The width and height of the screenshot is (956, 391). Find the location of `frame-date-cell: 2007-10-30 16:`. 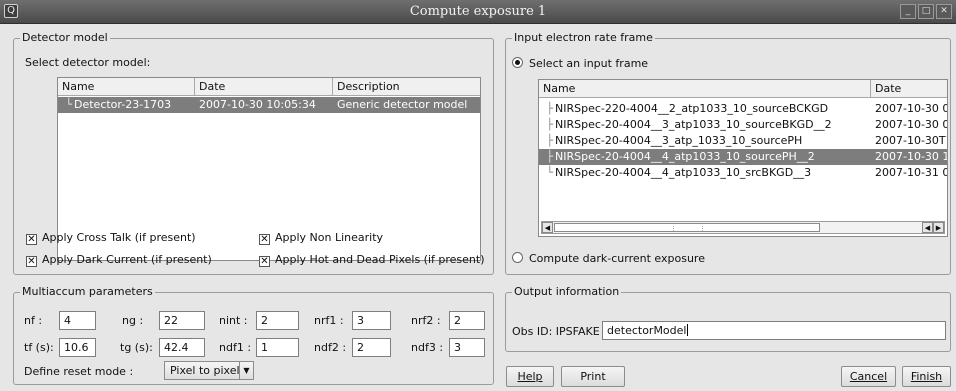

frame-date-cell: 2007-10-30 16: is located at coordinates (911, 156).